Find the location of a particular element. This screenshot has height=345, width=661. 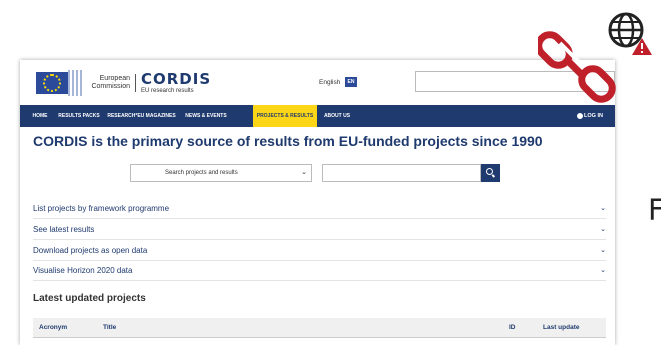

column-title: Title is located at coordinates (109, 328).